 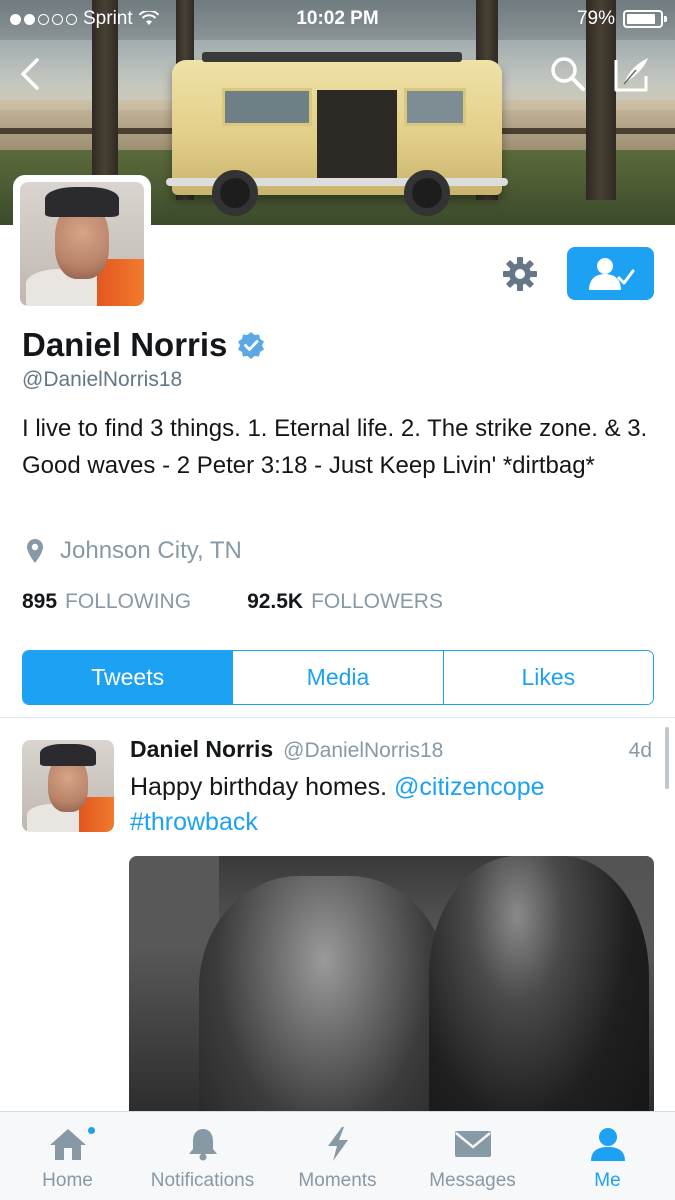 I want to click on following-stat: 895 FOLLOWING, so click(x=106, y=602).